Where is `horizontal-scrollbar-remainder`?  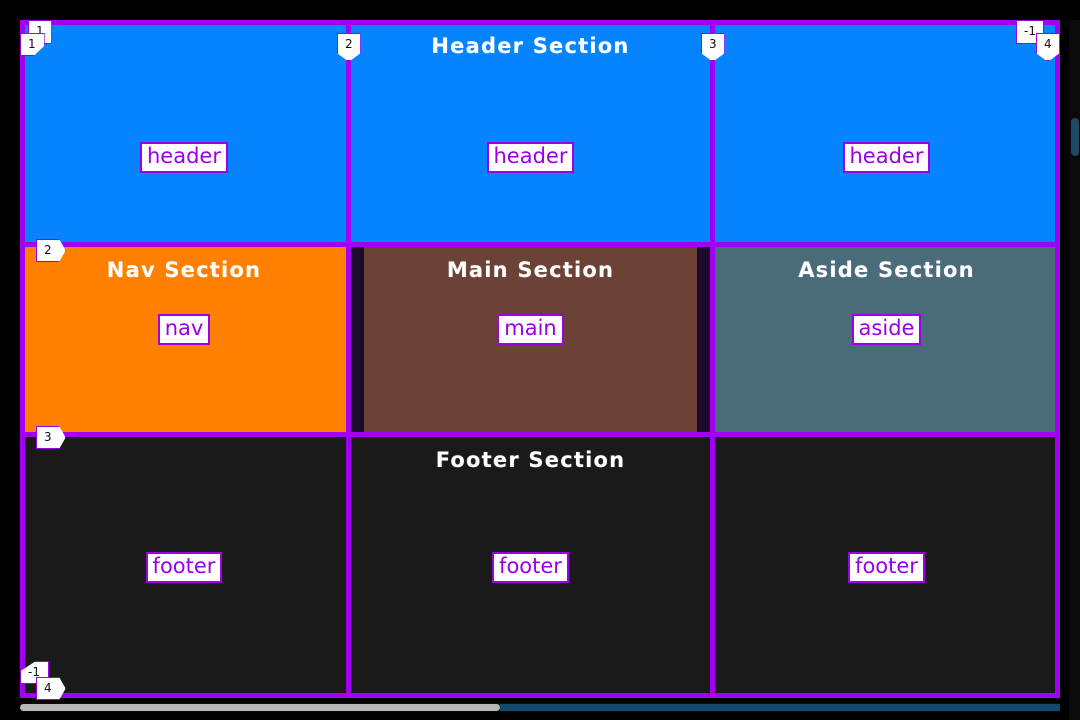 horizontal-scrollbar-remainder is located at coordinates (780, 707).